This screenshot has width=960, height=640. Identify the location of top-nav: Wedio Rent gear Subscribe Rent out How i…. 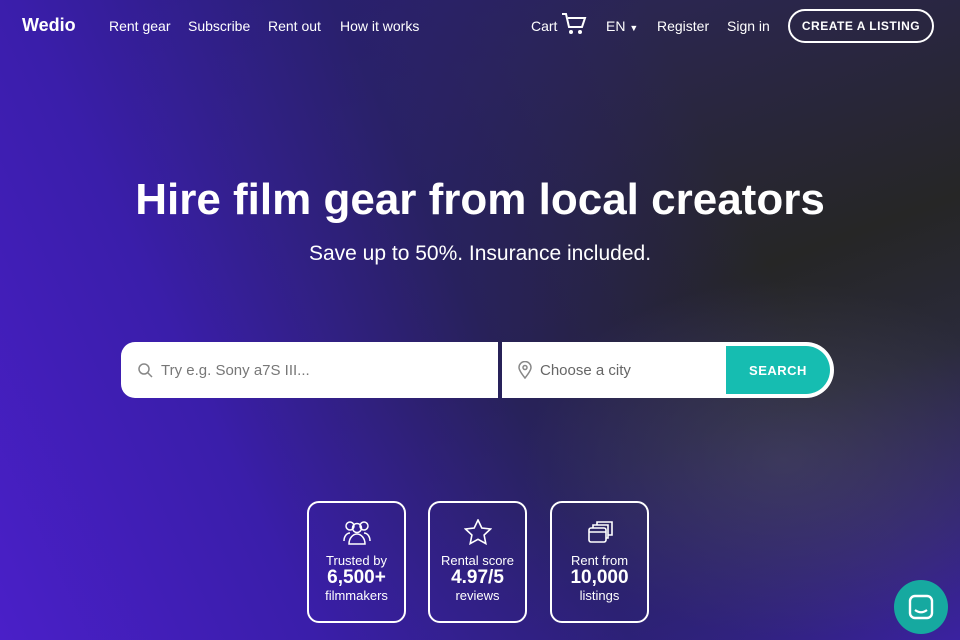
(480, 27).